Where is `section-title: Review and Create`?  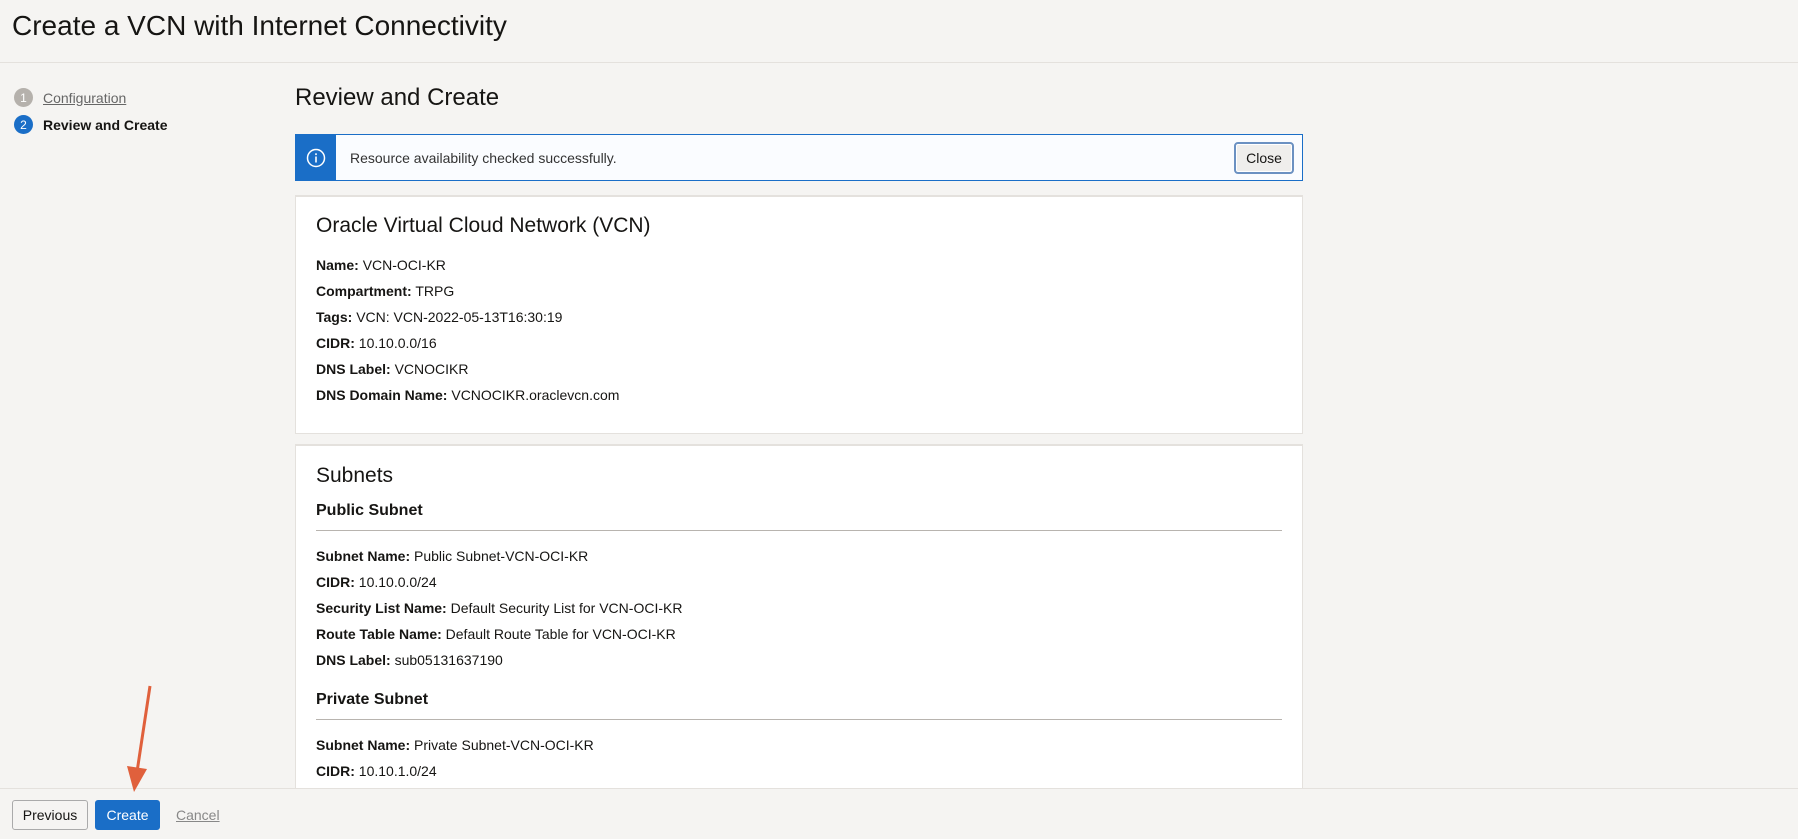 section-title: Review and Create is located at coordinates (397, 97).